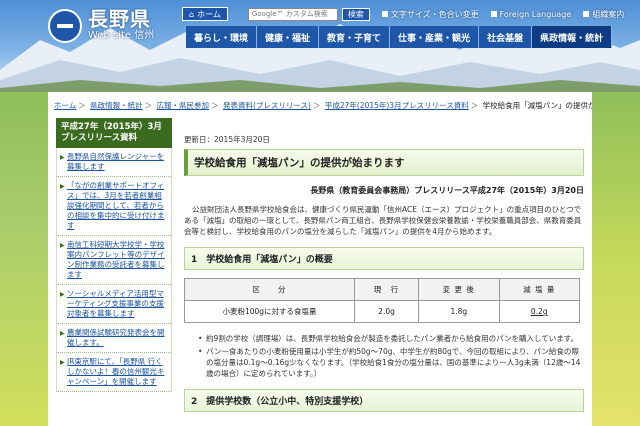 This screenshot has height=426, width=640. Describe the element at coordinates (459, 289) in the screenshot. I see `table-header: 変 更 後` at that location.